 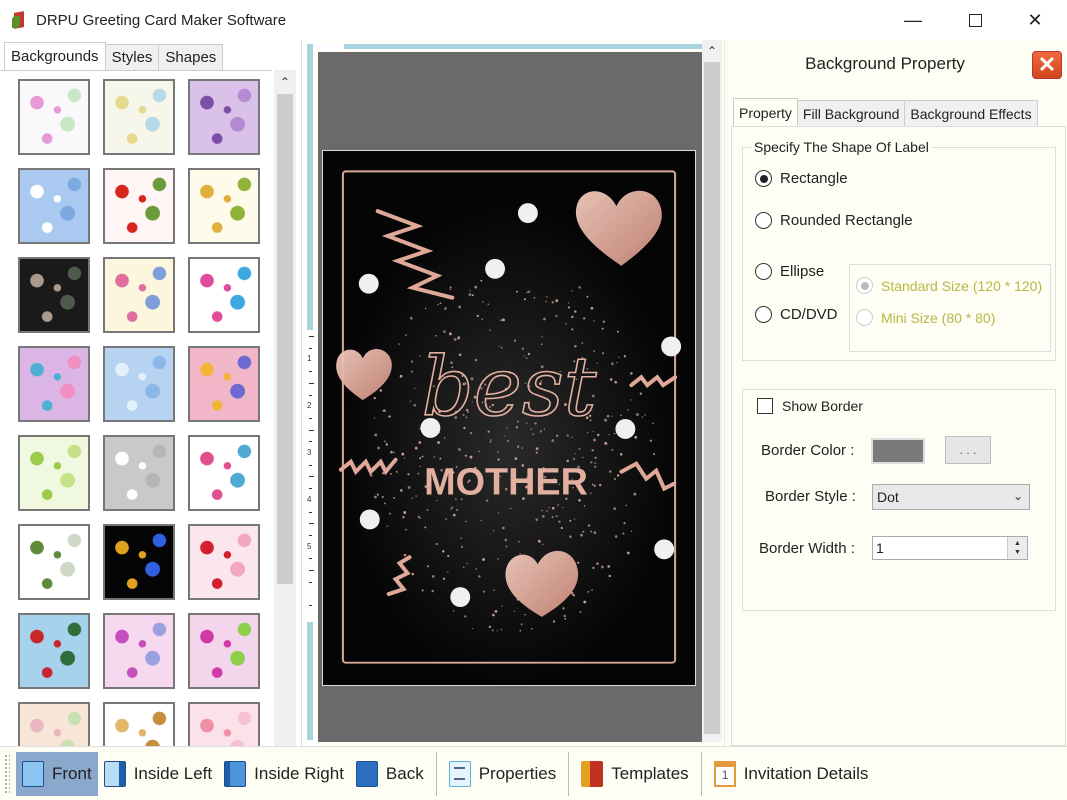 What do you see at coordinates (1017, 543) in the screenshot?
I see `stepper-up-icon: ▲` at bounding box center [1017, 543].